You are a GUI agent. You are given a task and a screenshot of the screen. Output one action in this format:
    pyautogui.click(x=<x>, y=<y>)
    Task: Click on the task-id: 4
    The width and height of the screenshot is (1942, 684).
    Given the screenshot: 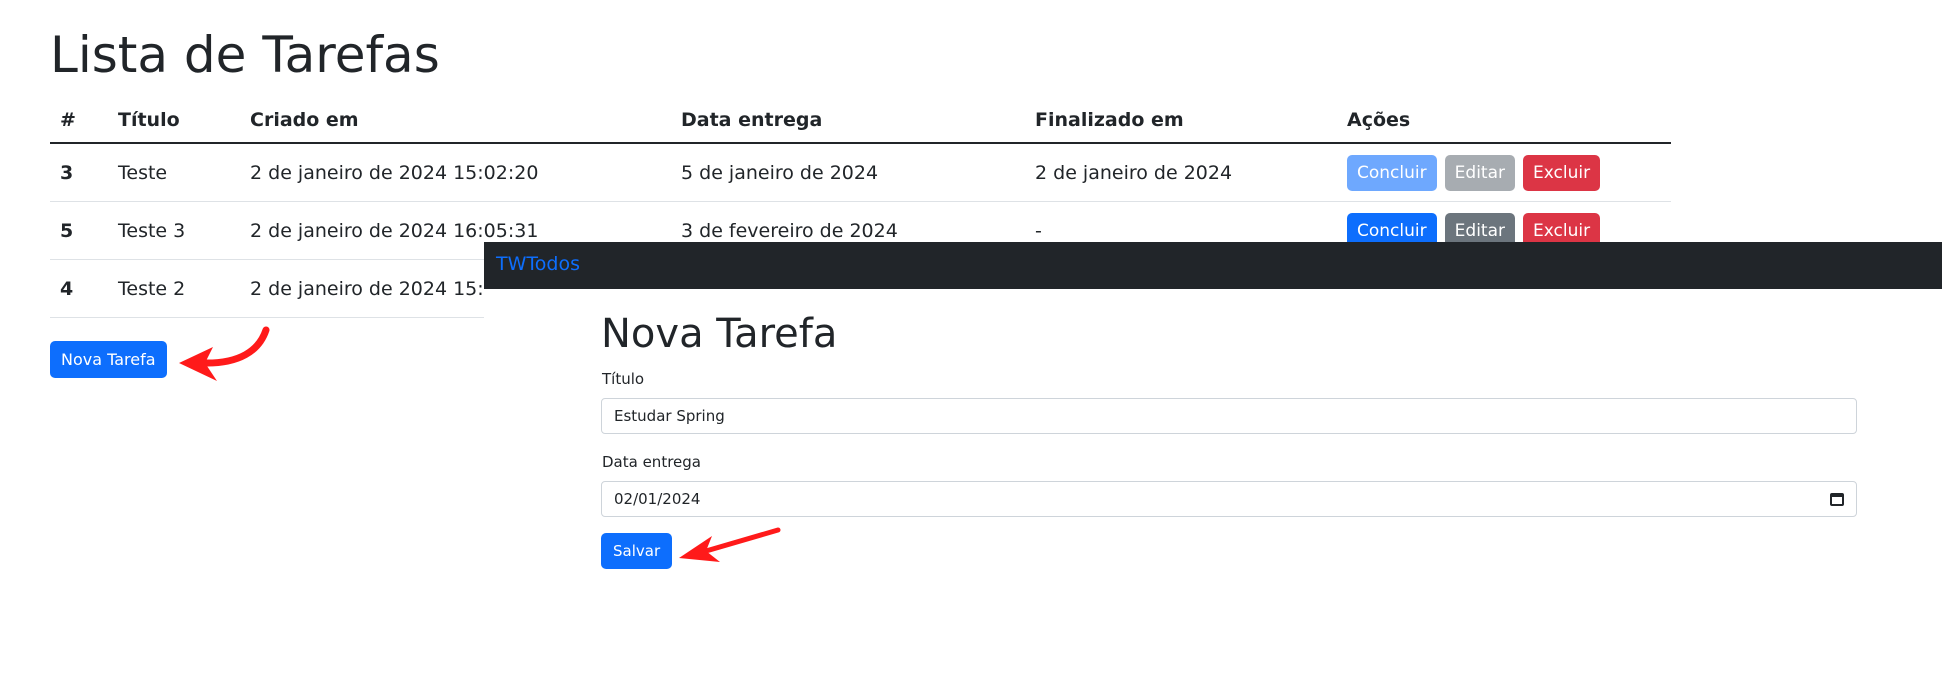 What is the action you would take?
    pyautogui.click(x=79, y=288)
    